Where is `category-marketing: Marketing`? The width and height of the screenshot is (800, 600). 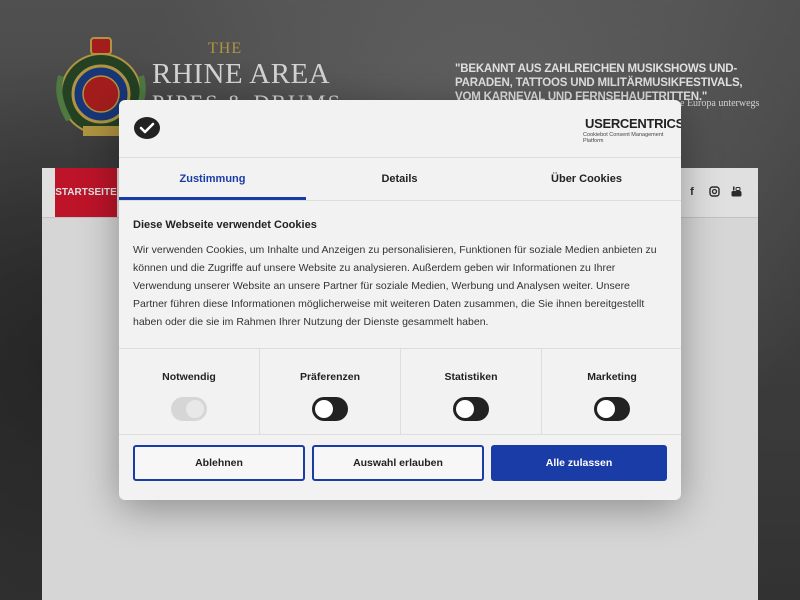 category-marketing: Marketing is located at coordinates (611, 391).